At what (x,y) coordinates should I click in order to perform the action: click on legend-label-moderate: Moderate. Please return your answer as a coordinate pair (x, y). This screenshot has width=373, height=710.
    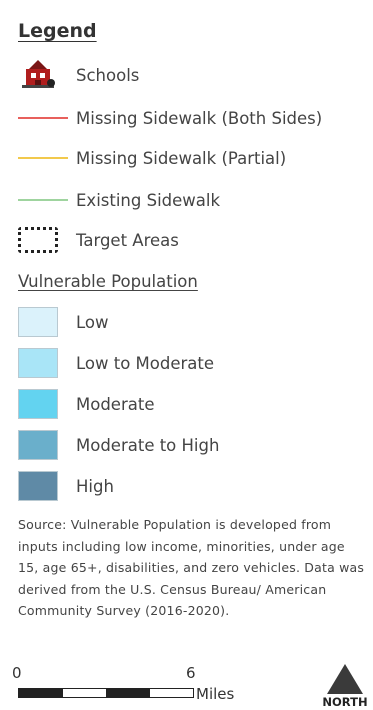
    Looking at the image, I should click on (115, 404).